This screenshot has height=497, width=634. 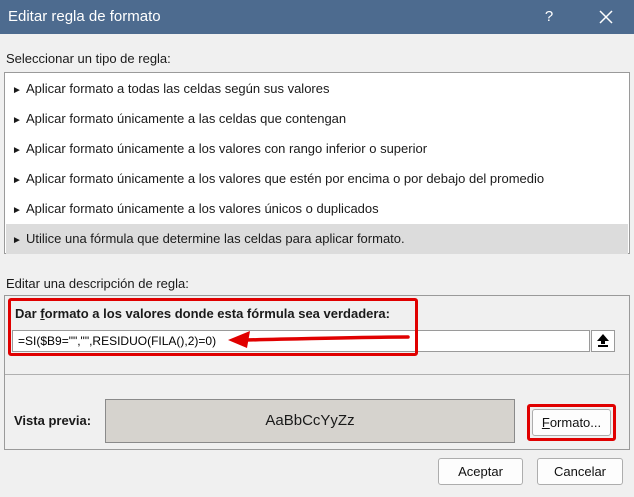 What do you see at coordinates (88, 58) in the screenshot?
I see `rule-type-label: Seleccionar un tipo de regla:` at bounding box center [88, 58].